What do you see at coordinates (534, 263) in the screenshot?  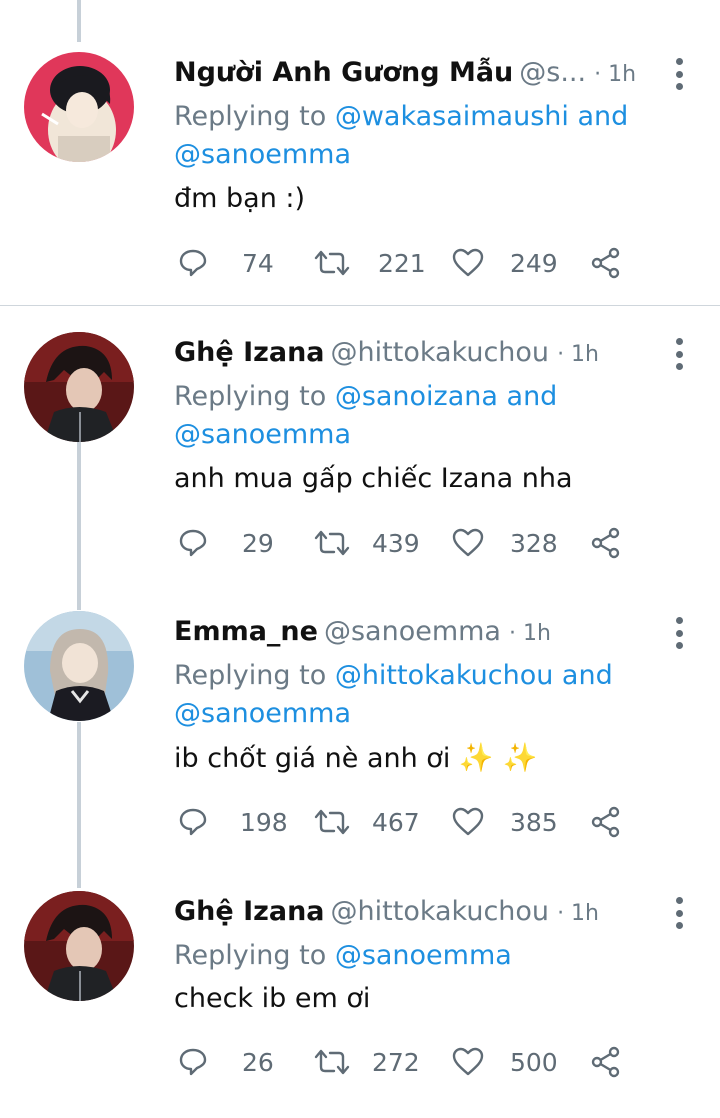 I see `like-count: 249` at bounding box center [534, 263].